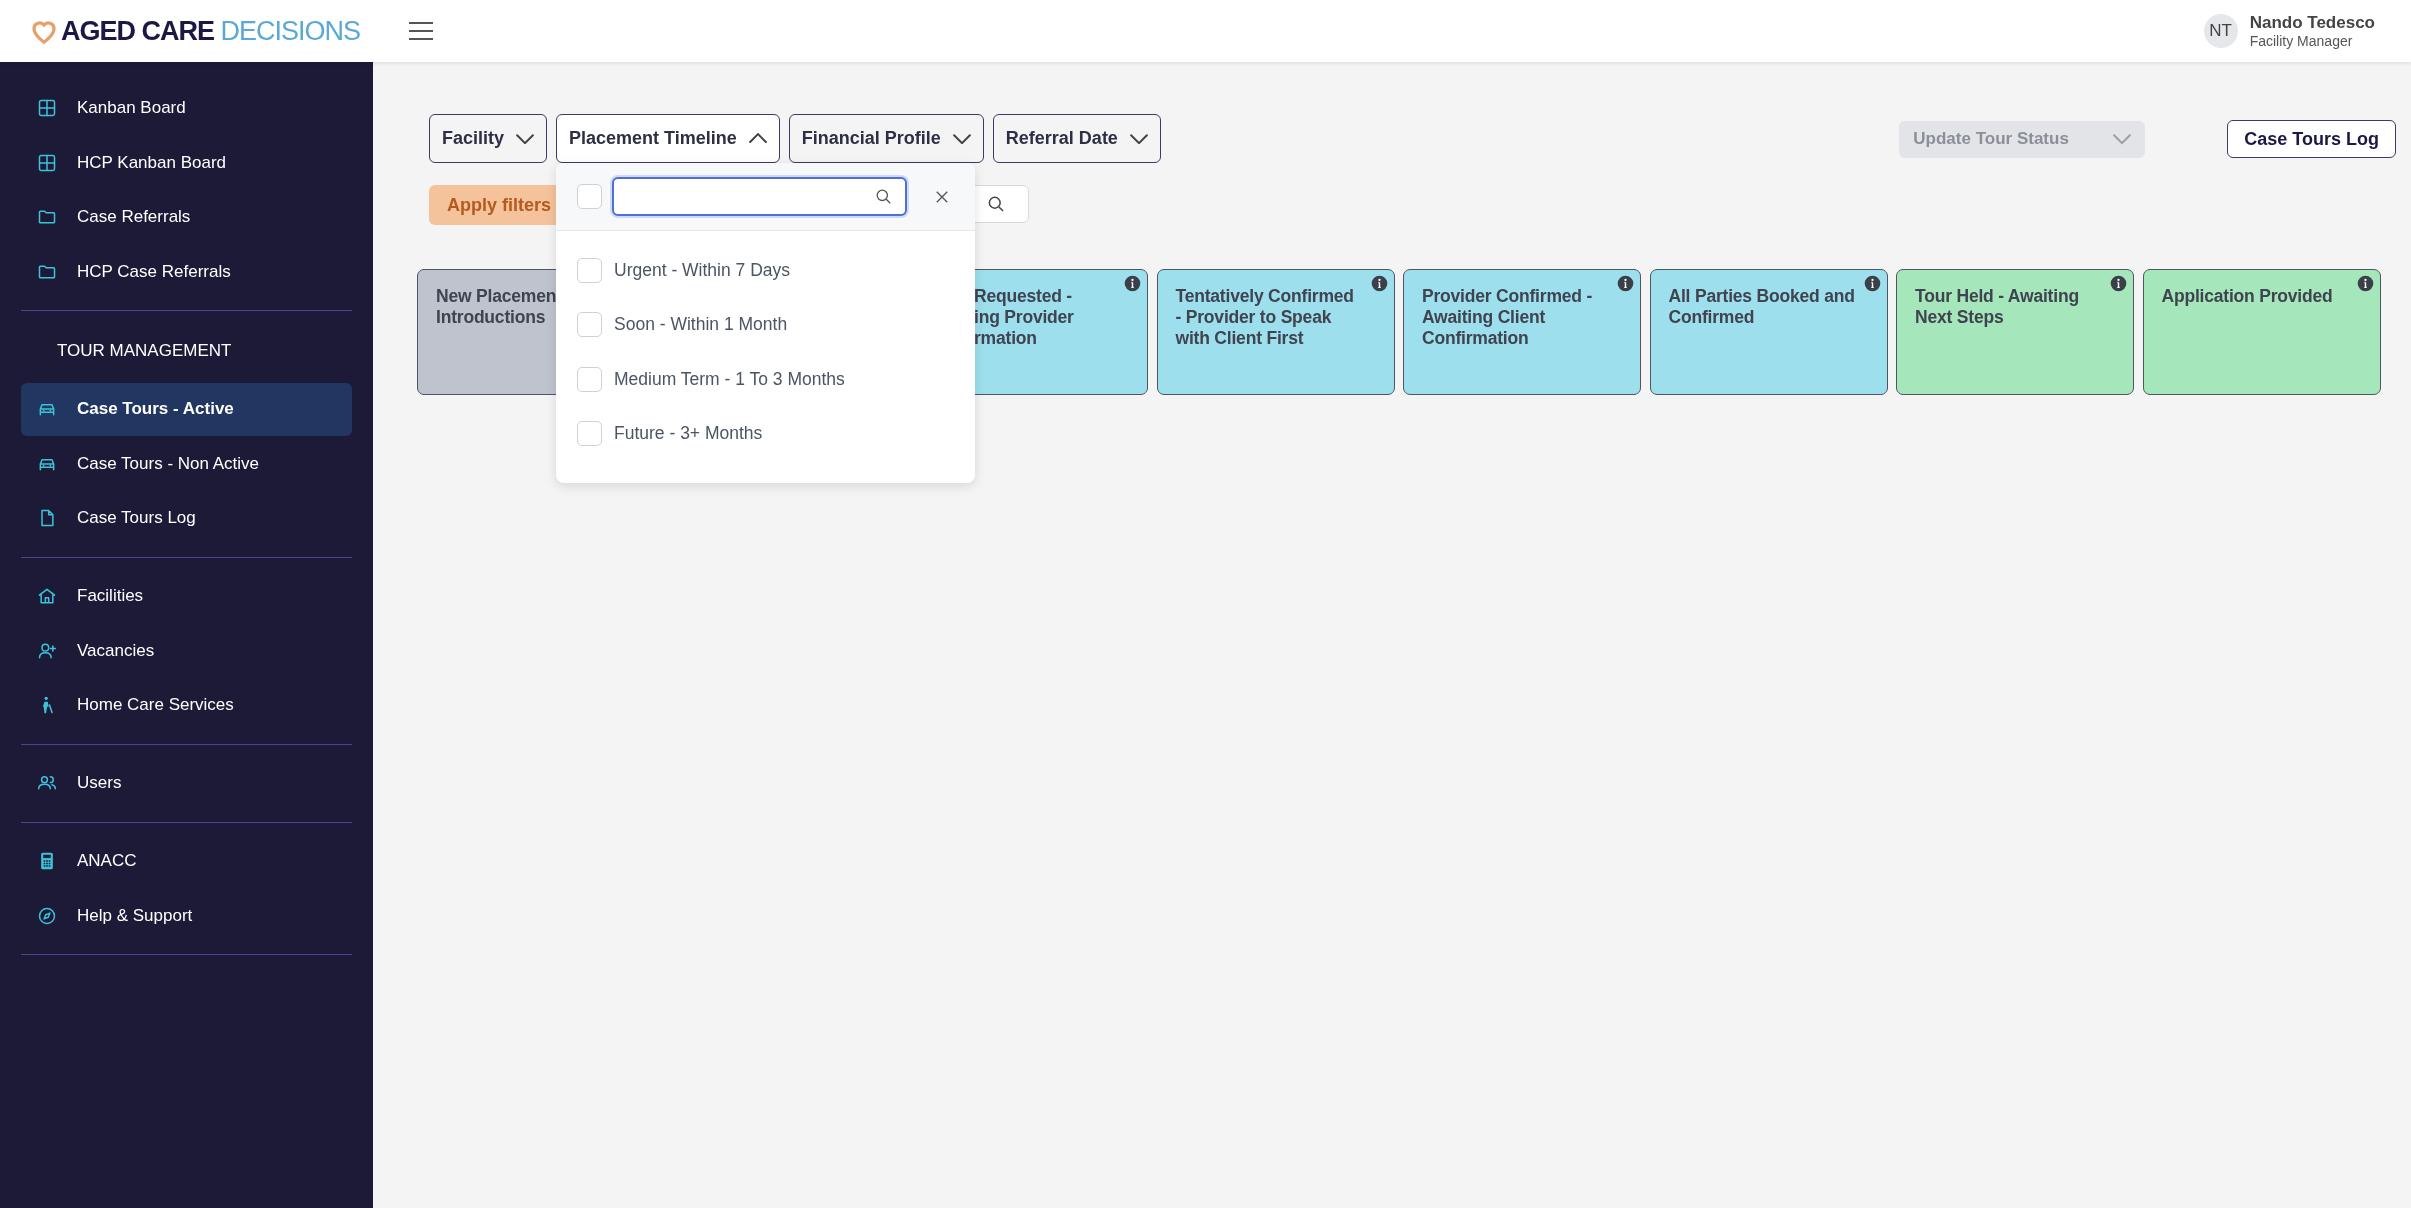 The image size is (2411, 1208). Describe the element at coordinates (186, 108) in the screenshot. I see `sidebar-item: Kanban Board` at that location.